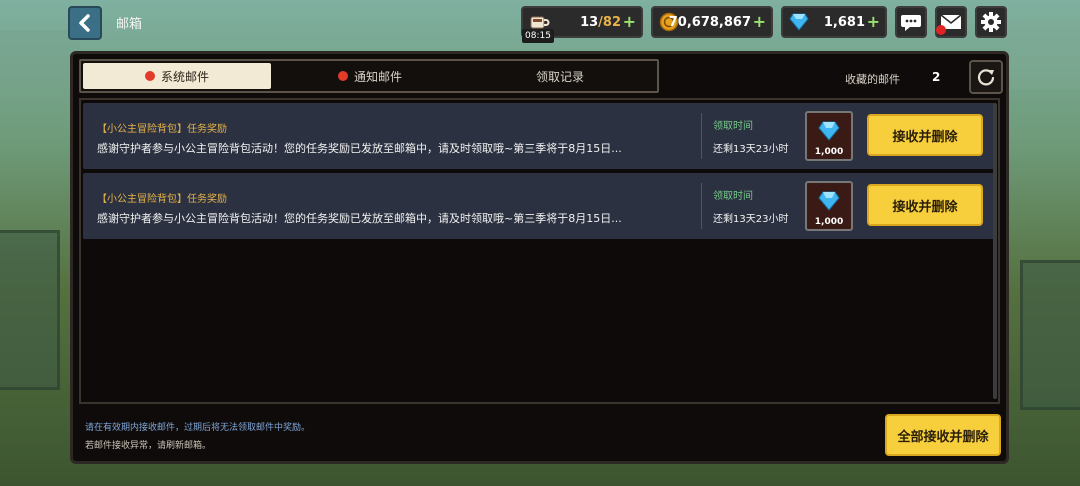 This screenshot has width=1080, height=486. Describe the element at coordinates (995, 251) in the screenshot. I see `scrollbar` at that location.